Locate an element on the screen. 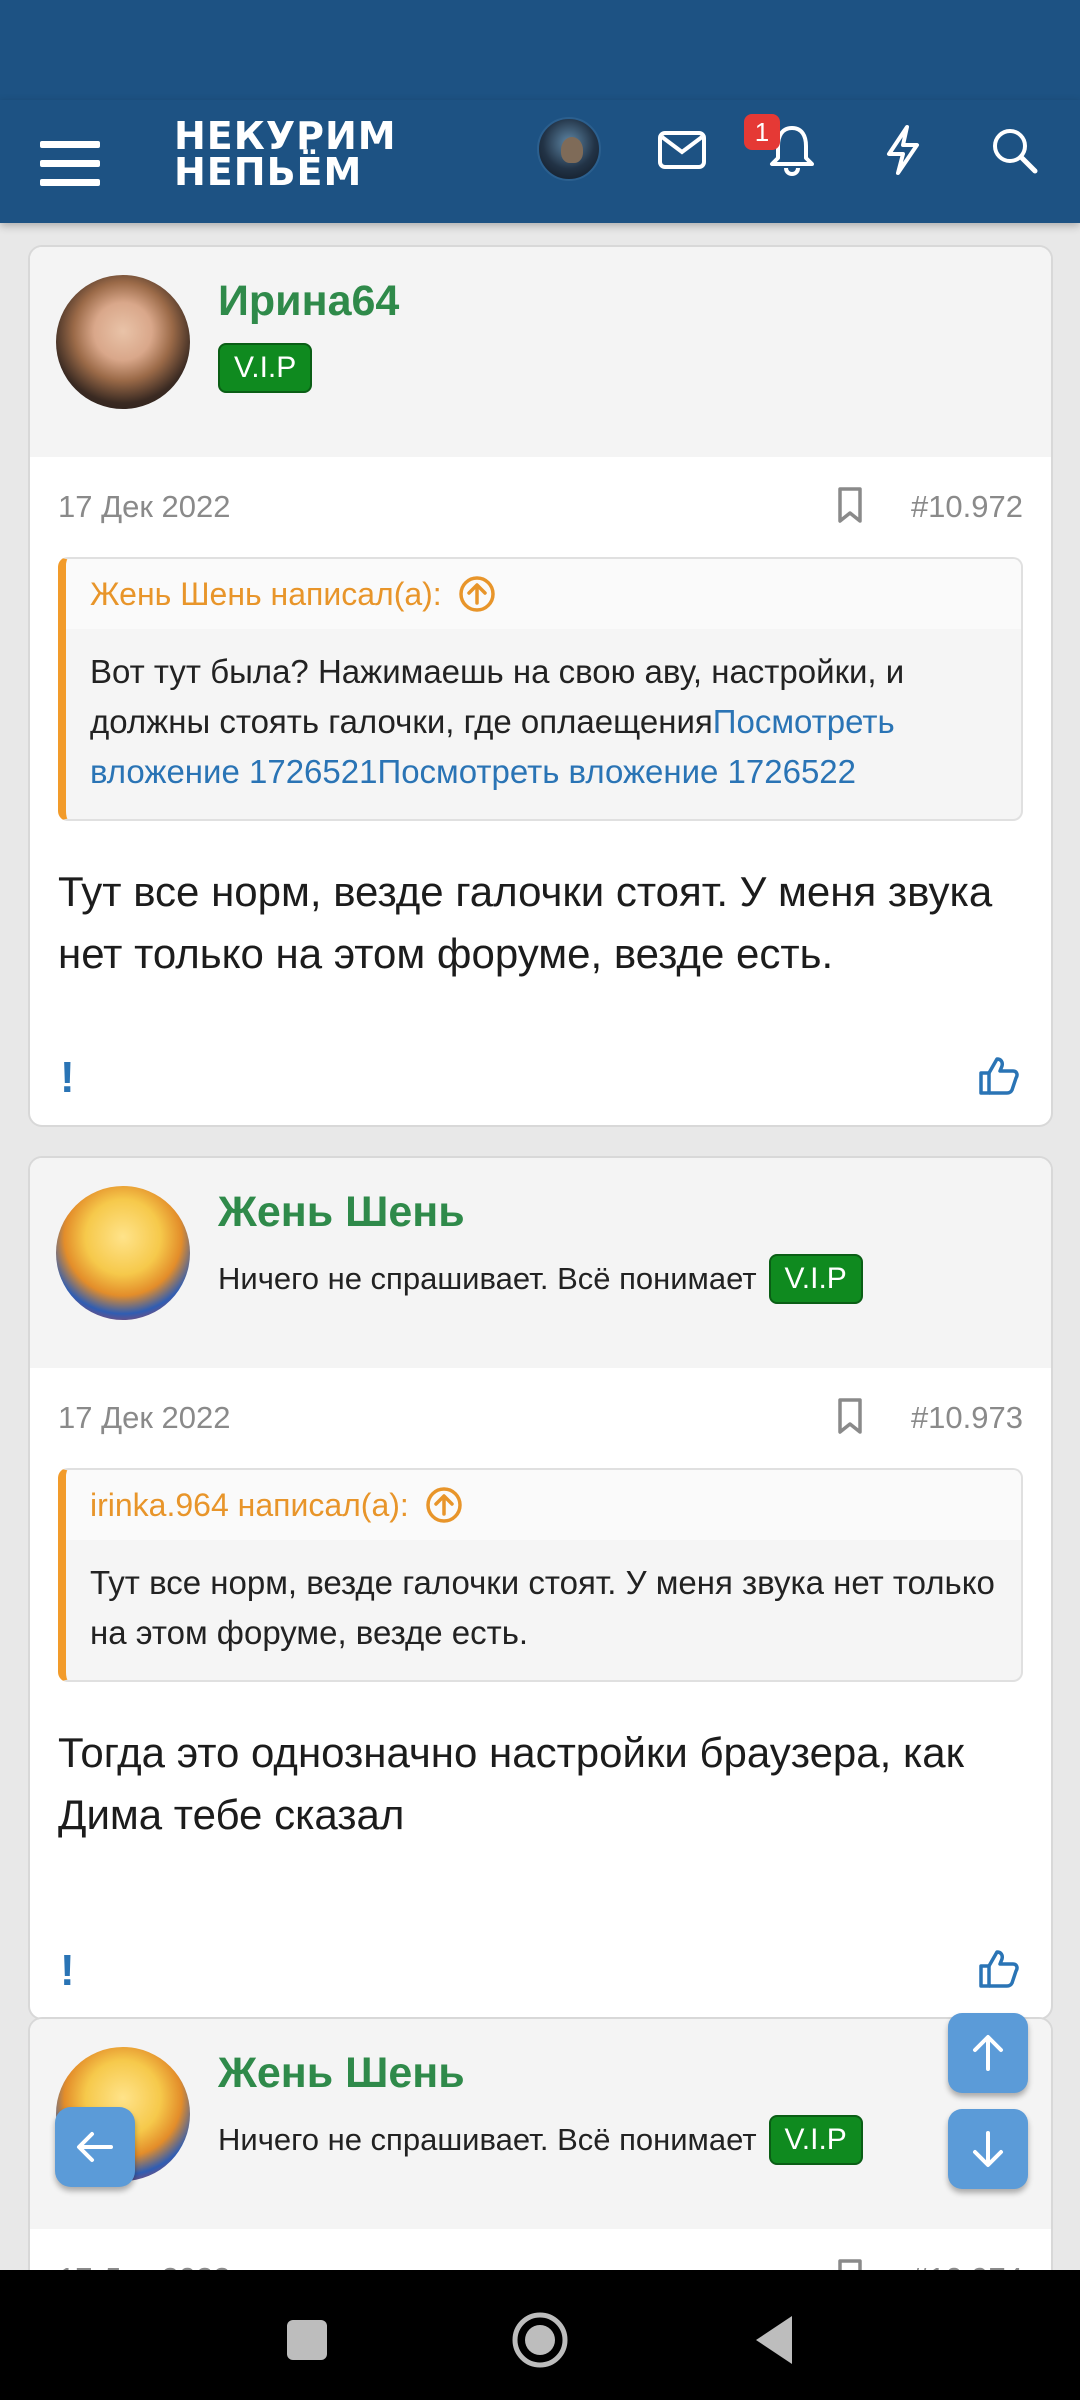  lightning-icon is located at coordinates (903, 150).